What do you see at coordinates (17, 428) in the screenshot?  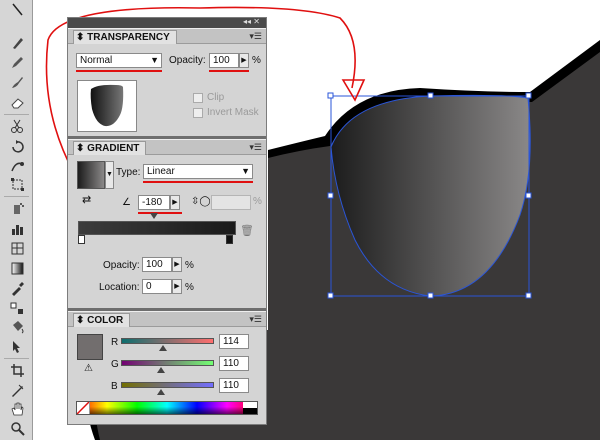 I see `zoom-tool-icon` at bounding box center [17, 428].